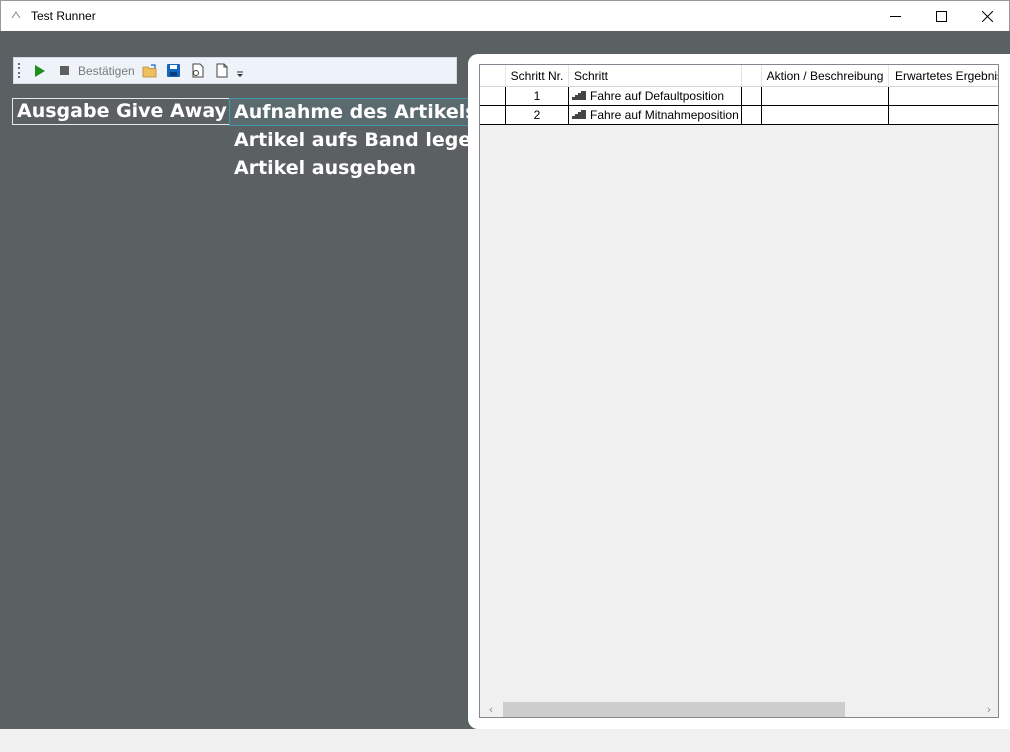  I want to click on toolbar-grip, so click(20, 70).